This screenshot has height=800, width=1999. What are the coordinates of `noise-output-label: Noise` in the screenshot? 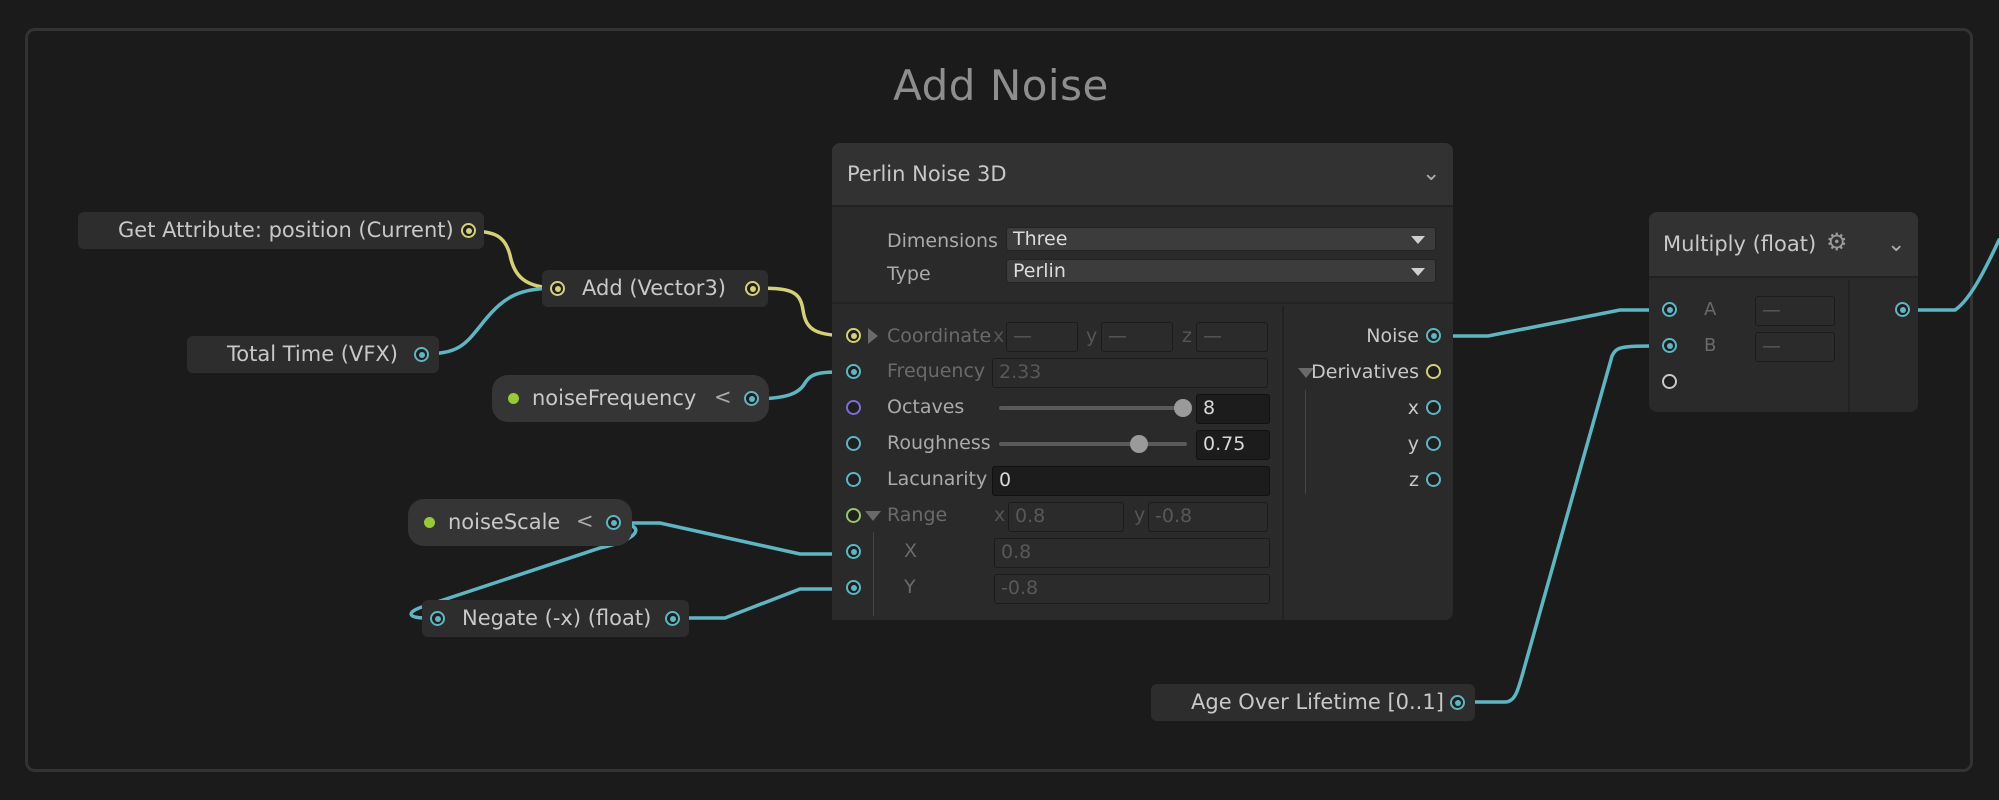 It's located at (1392, 336).